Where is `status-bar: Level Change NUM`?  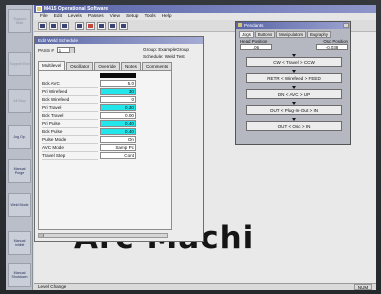 status-bar: Level Change NUM is located at coordinates (205, 286).